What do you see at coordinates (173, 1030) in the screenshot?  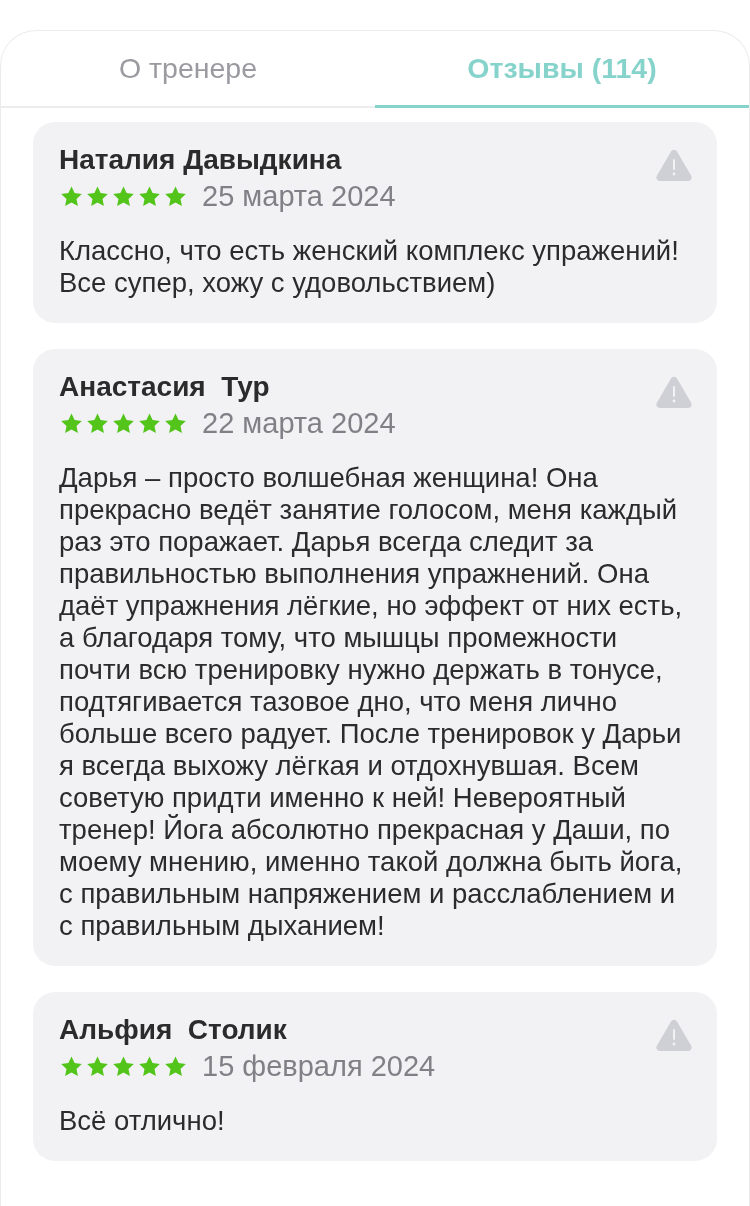 I see `author-name: Альфия Столик` at bounding box center [173, 1030].